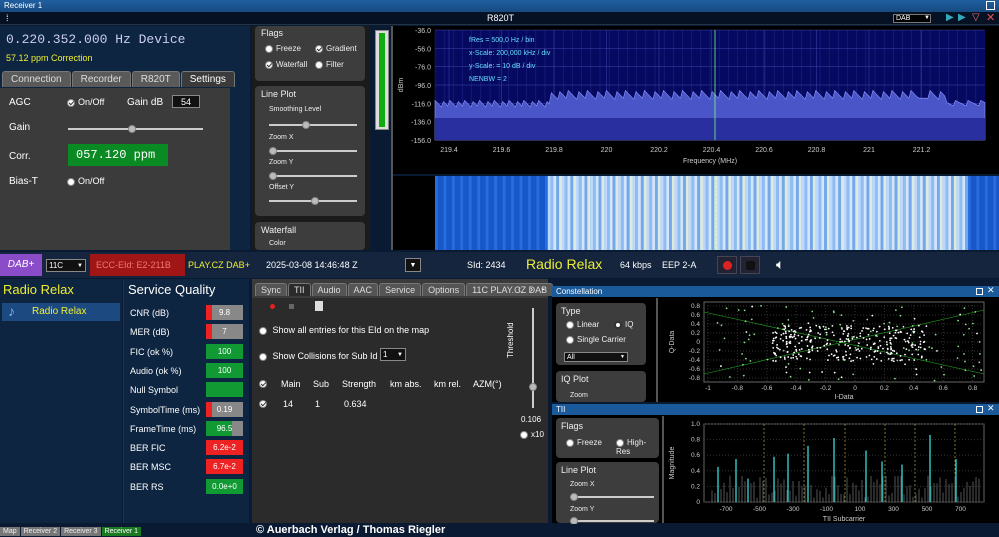 This screenshot has width=999, height=537. Describe the element at coordinates (291, 306) in the screenshot. I see `stop-icon` at that location.